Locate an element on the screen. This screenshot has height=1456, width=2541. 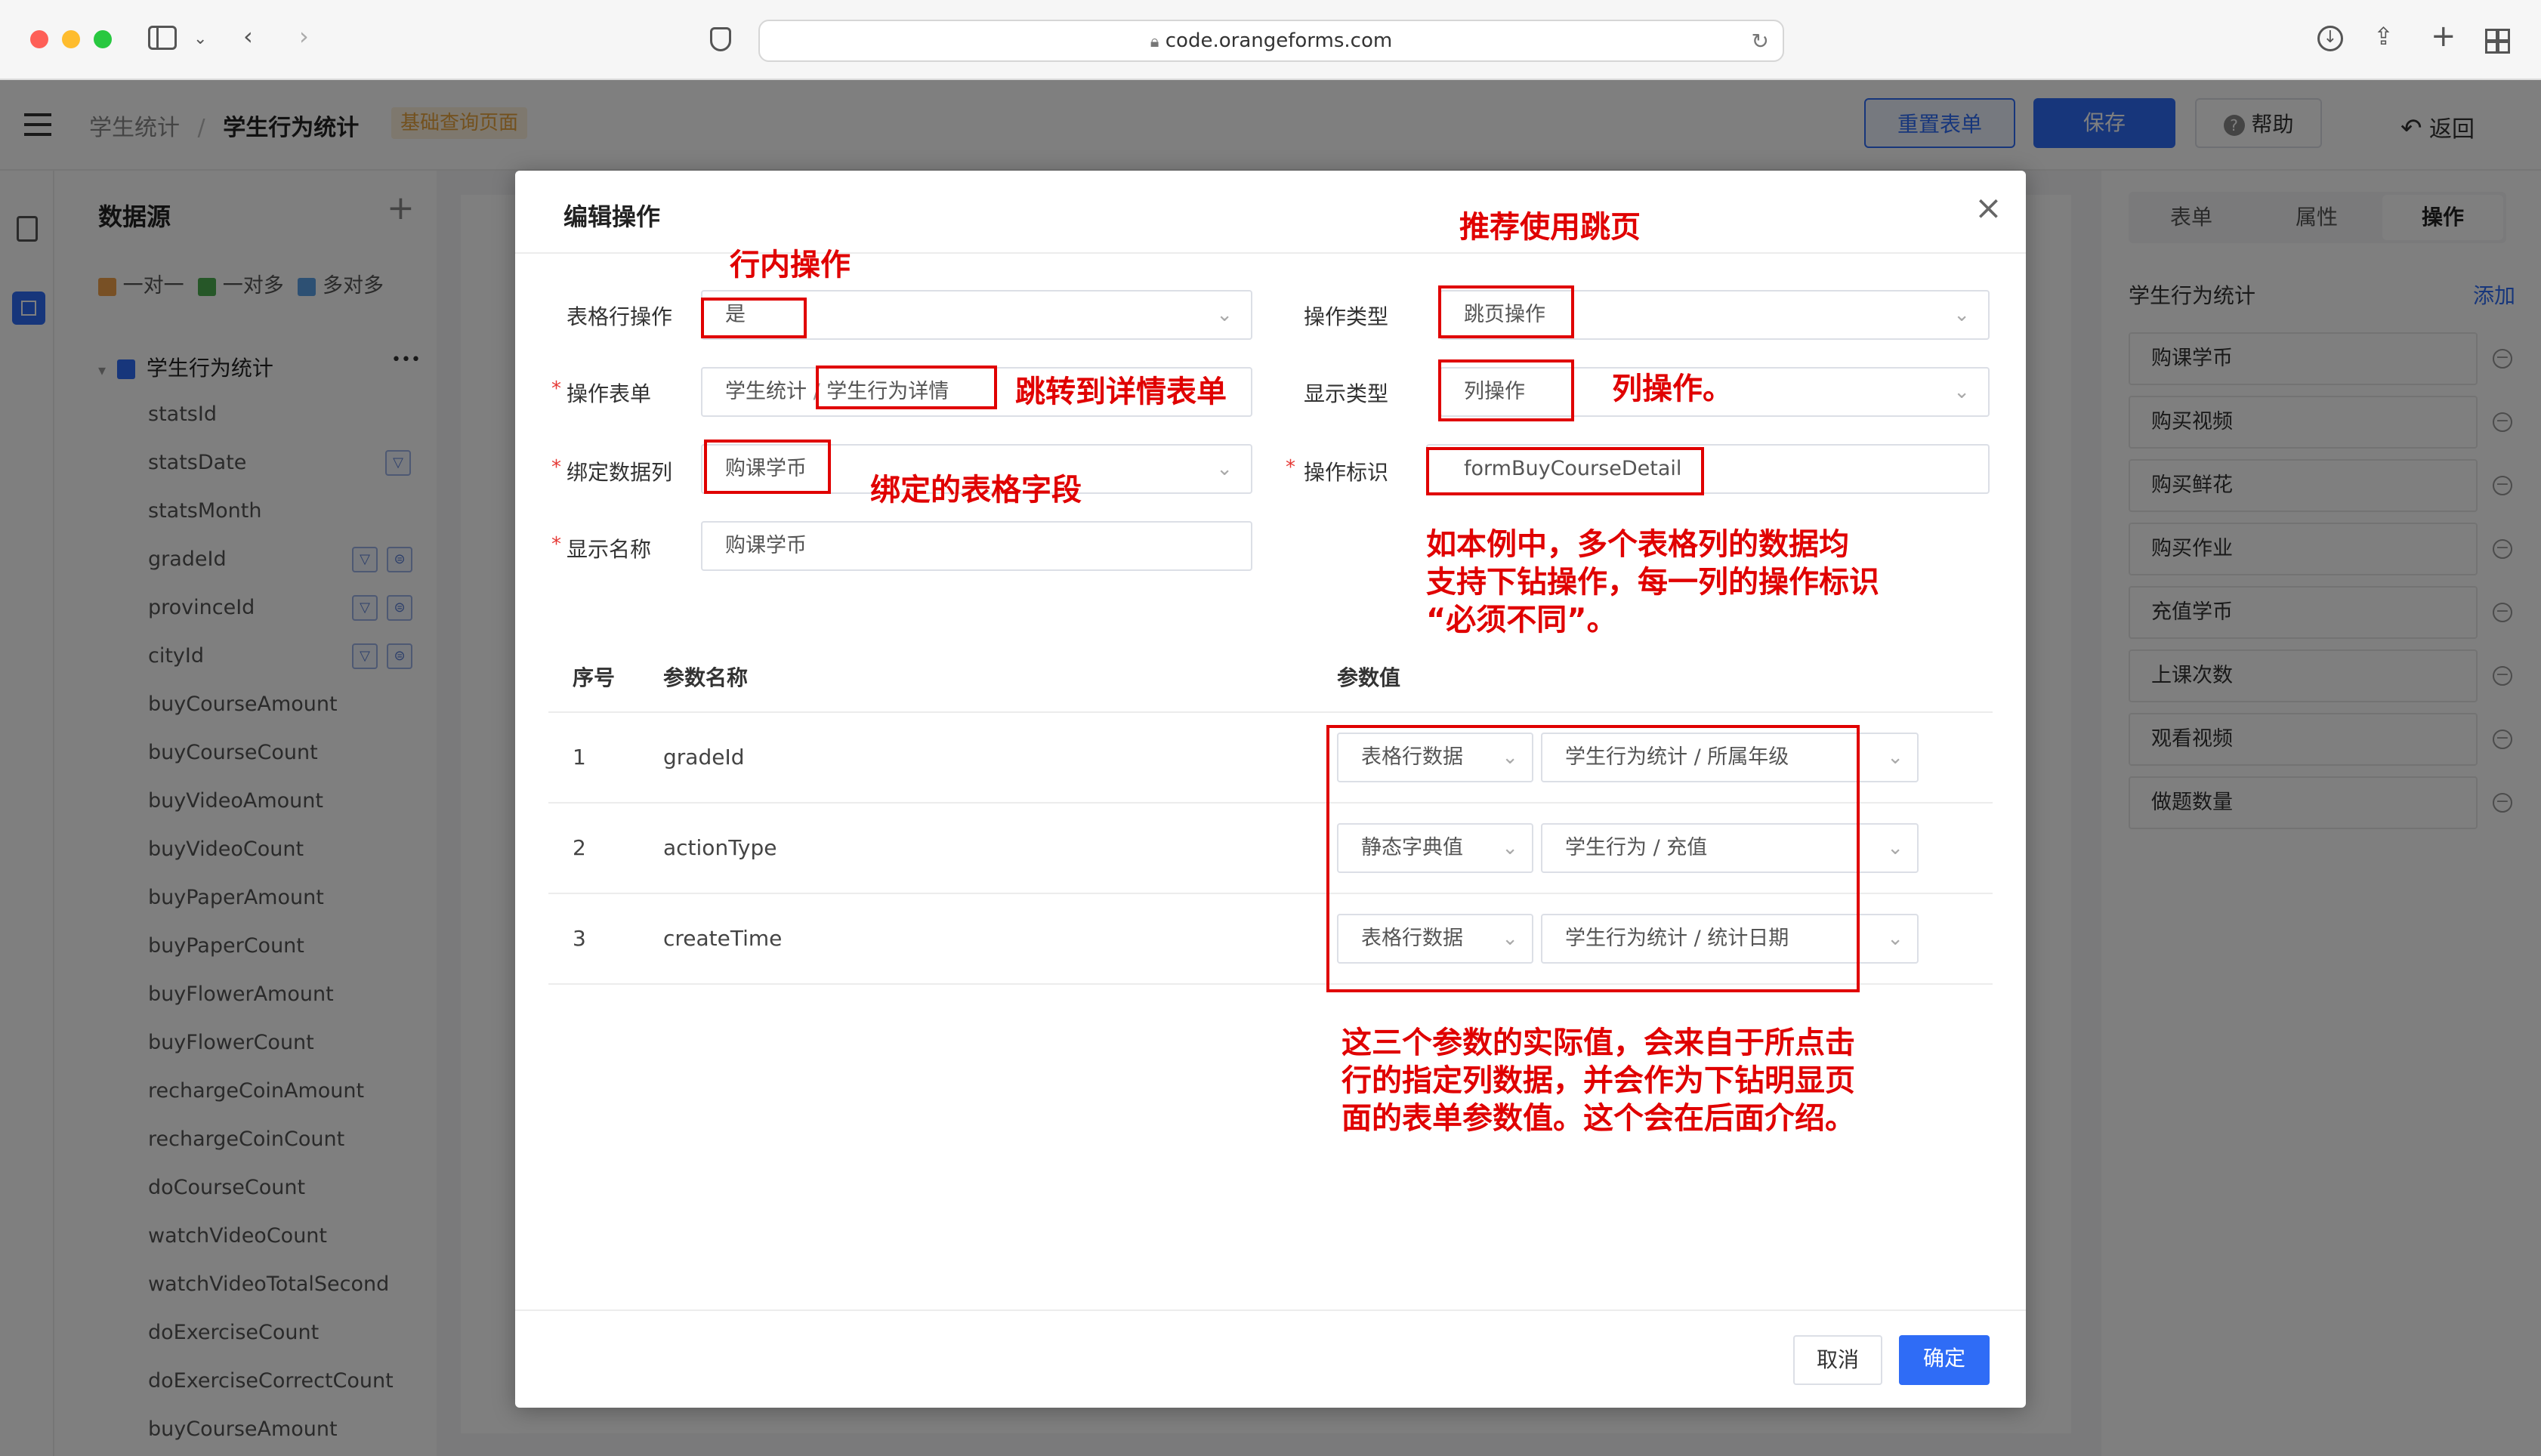
op-form-value-1: 学生统计 is located at coordinates (766, 391).